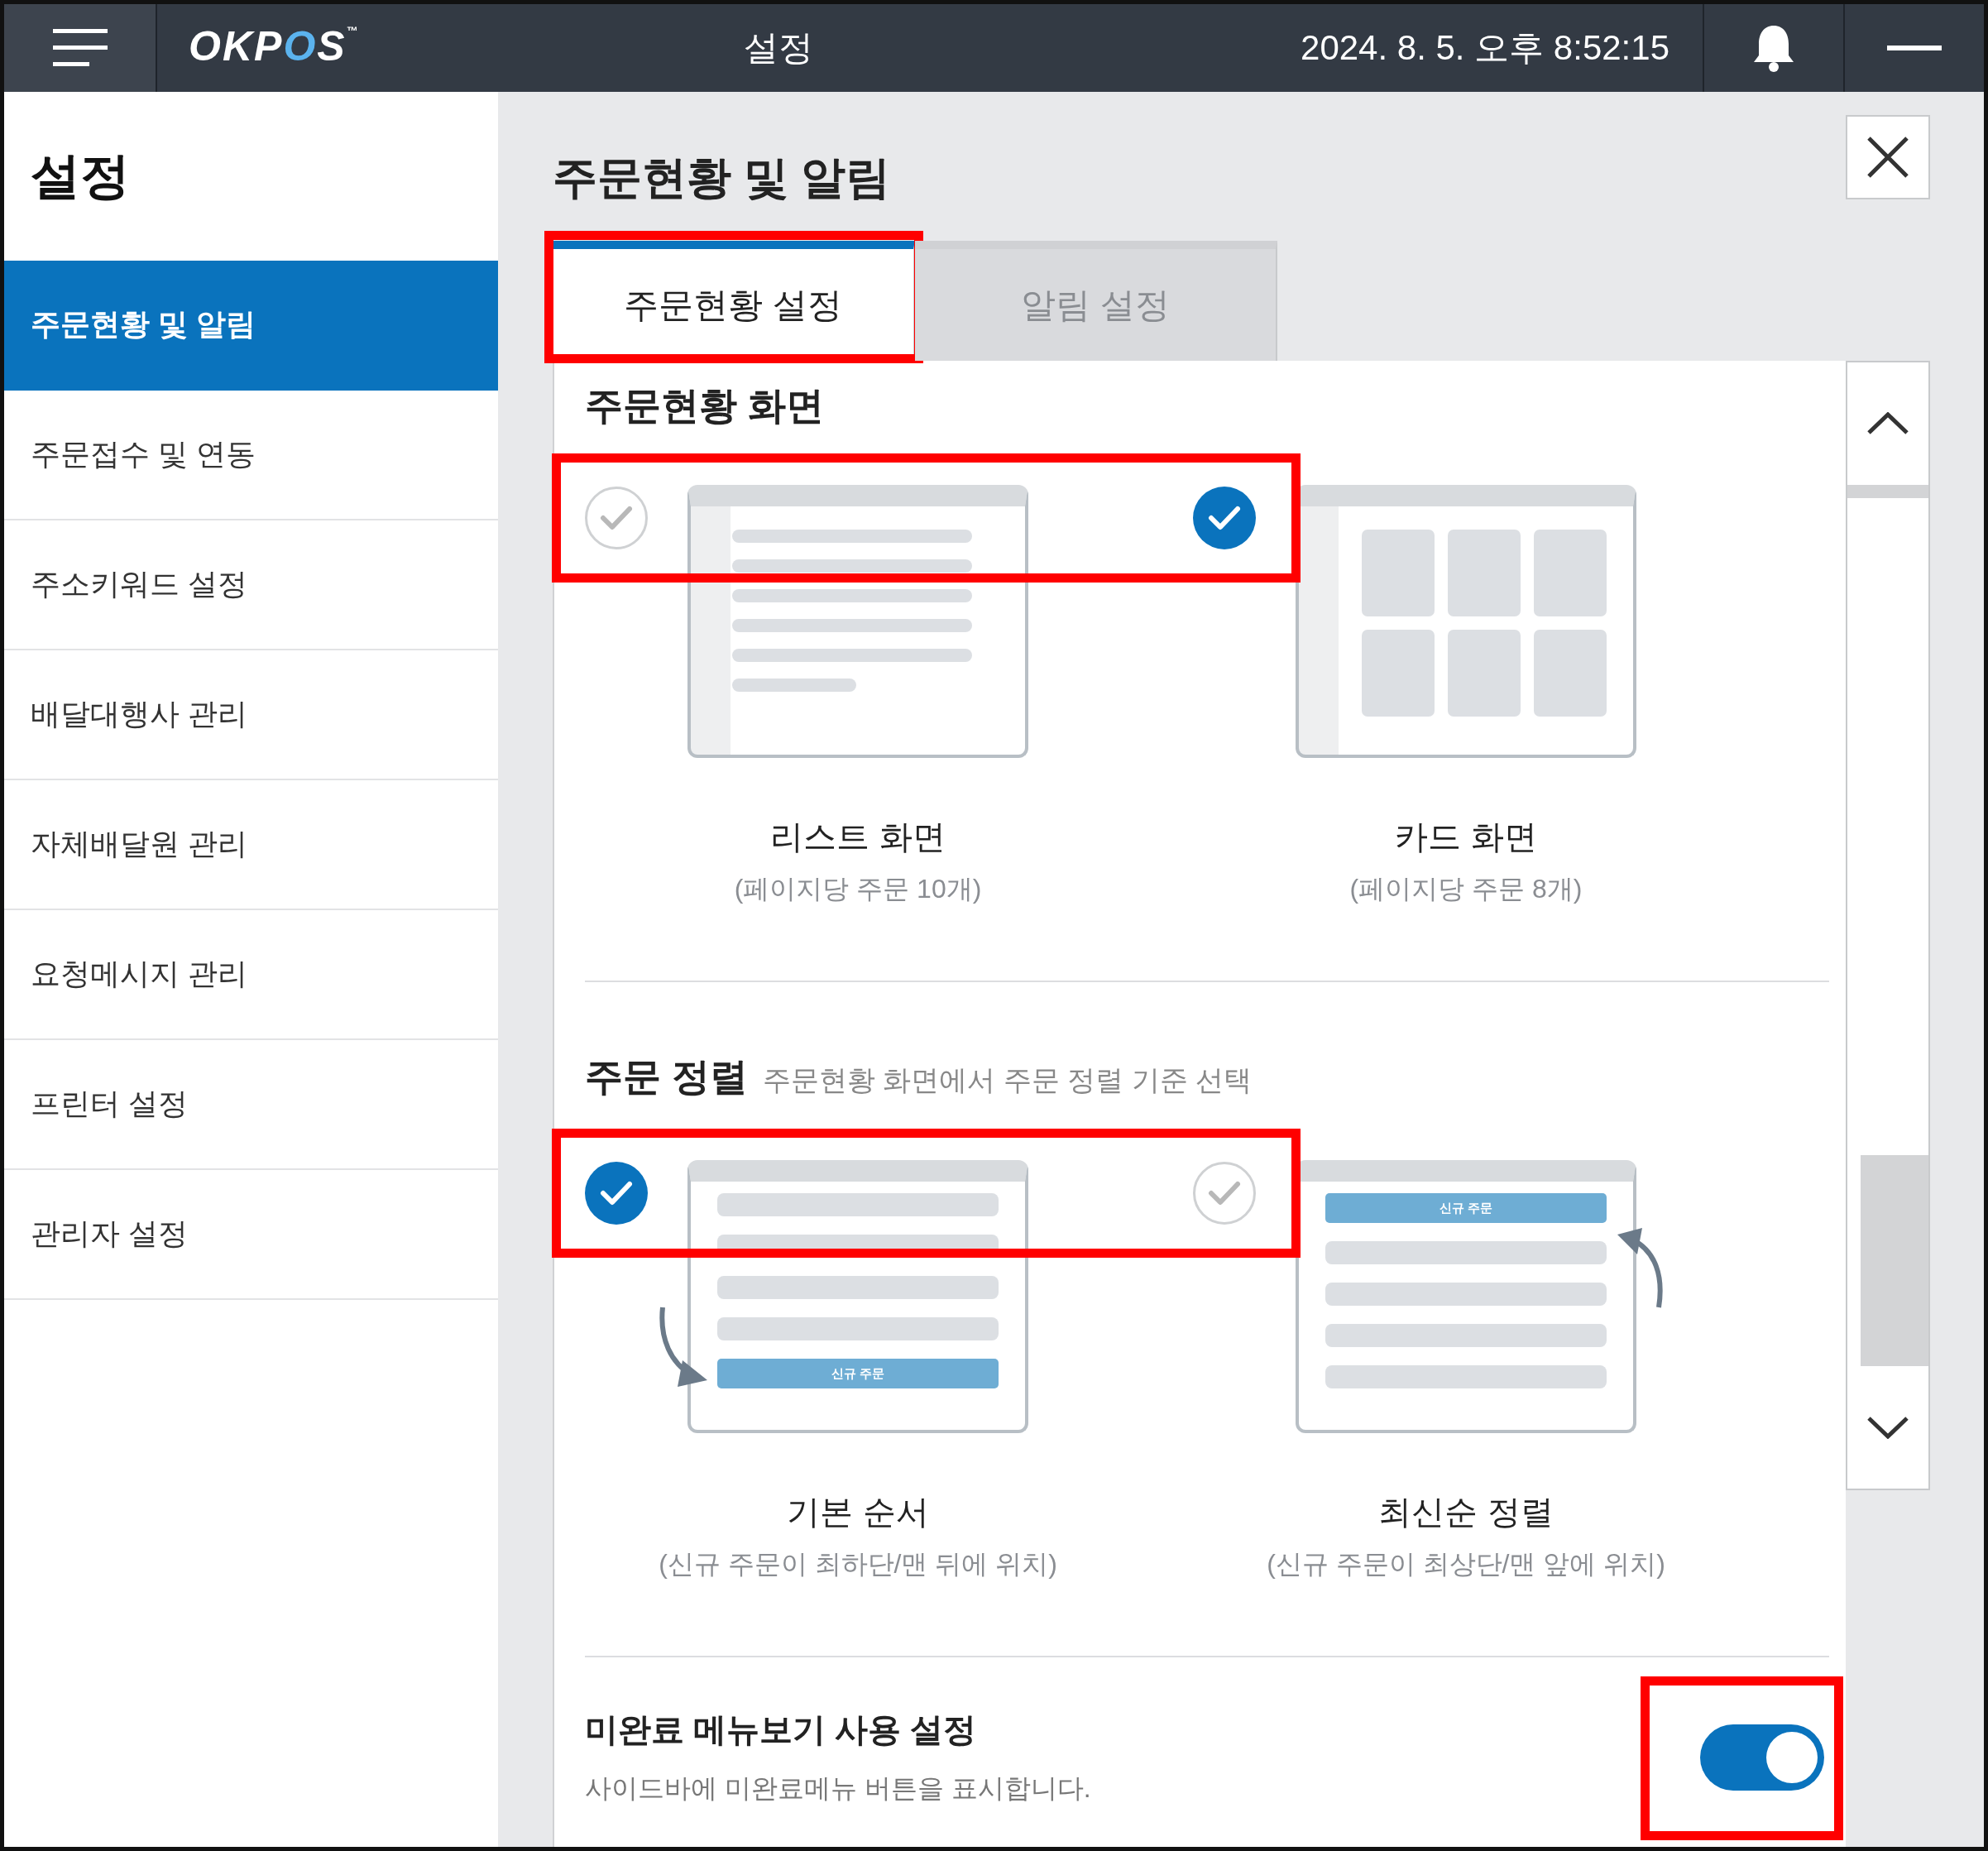 Image resolution: width=1988 pixels, height=1851 pixels. What do you see at coordinates (857, 837) in the screenshot?
I see `option-label: 리스트 화면` at bounding box center [857, 837].